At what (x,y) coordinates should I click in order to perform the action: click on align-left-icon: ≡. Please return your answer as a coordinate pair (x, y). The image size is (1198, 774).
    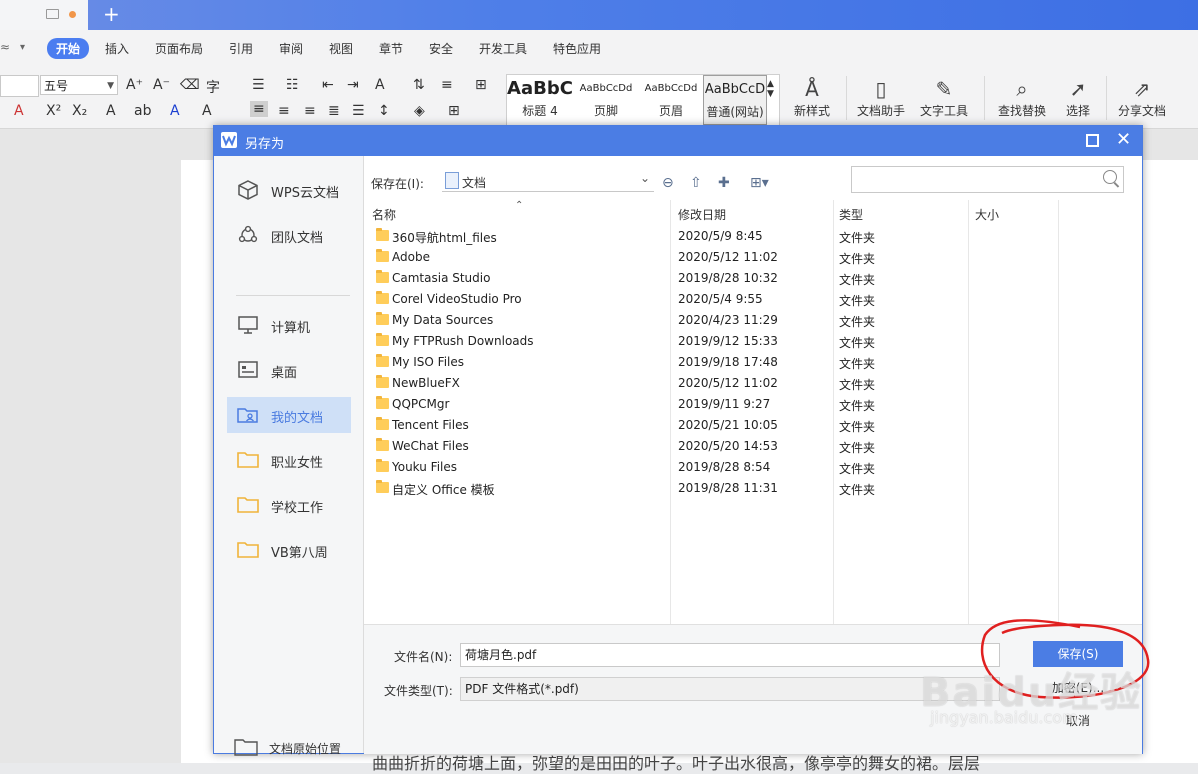
    Looking at the image, I should click on (259, 109).